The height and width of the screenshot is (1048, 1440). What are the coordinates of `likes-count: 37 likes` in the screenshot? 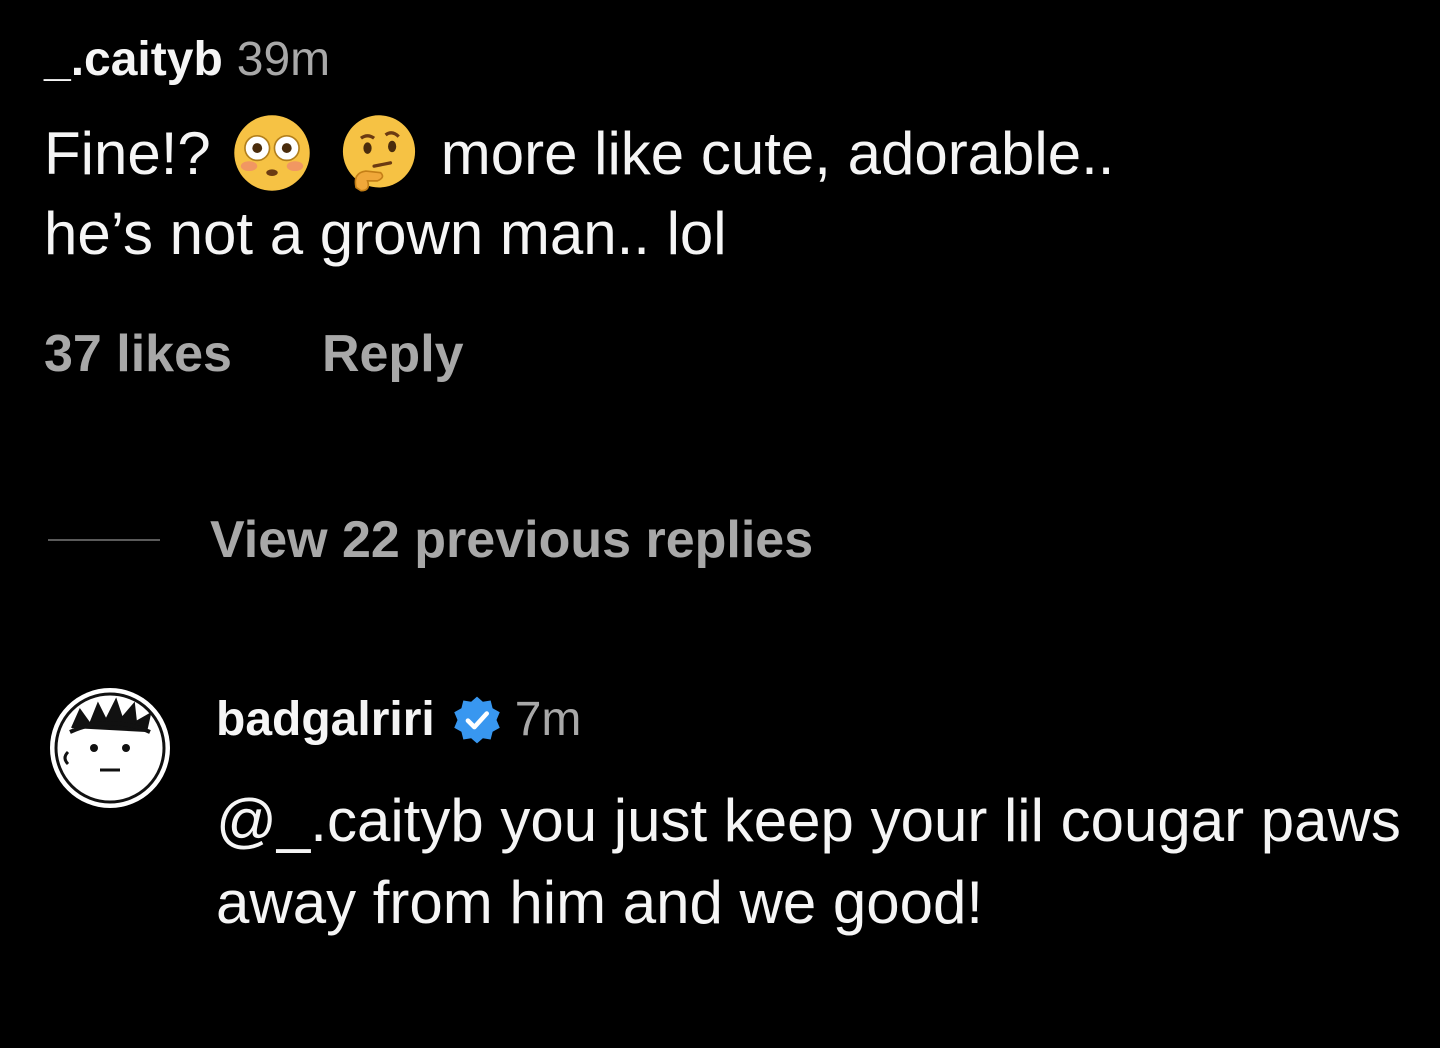 It's located at (138, 354).